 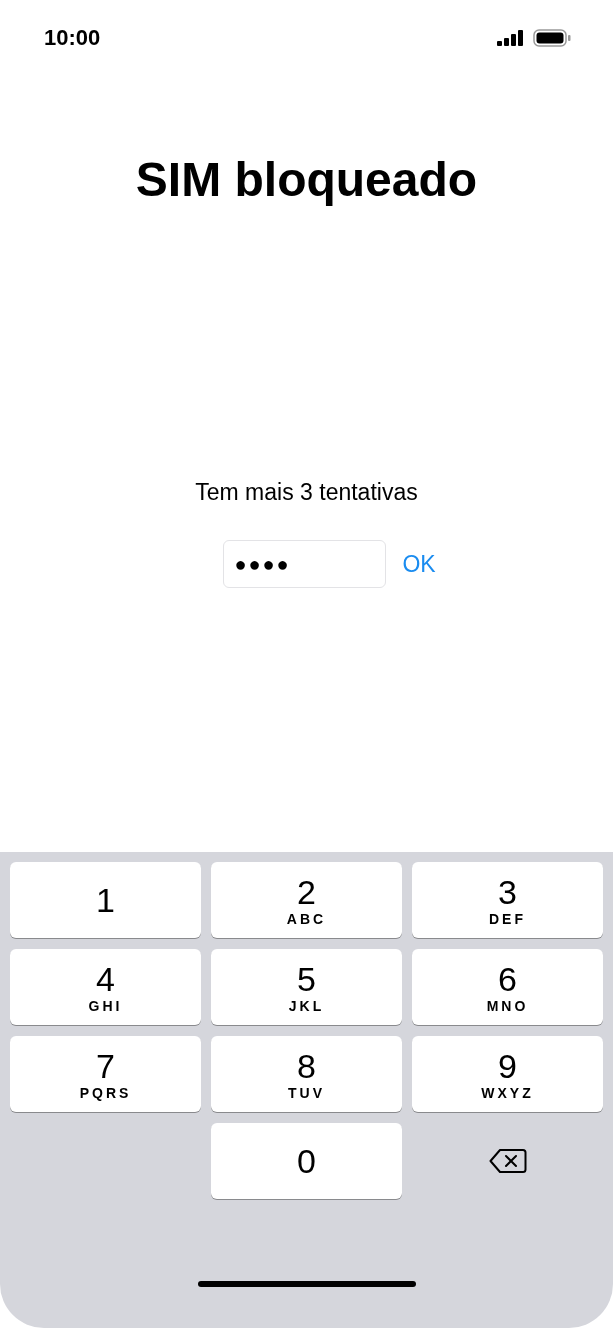 I want to click on signal-icon, so click(x=511, y=38).